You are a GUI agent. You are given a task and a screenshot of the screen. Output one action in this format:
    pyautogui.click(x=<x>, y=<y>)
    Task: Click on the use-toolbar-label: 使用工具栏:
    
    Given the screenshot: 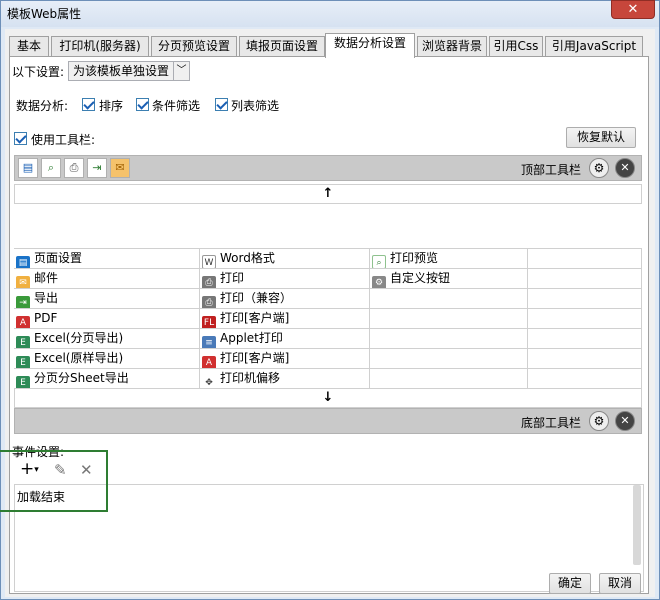 What is the action you would take?
    pyautogui.click(x=63, y=140)
    